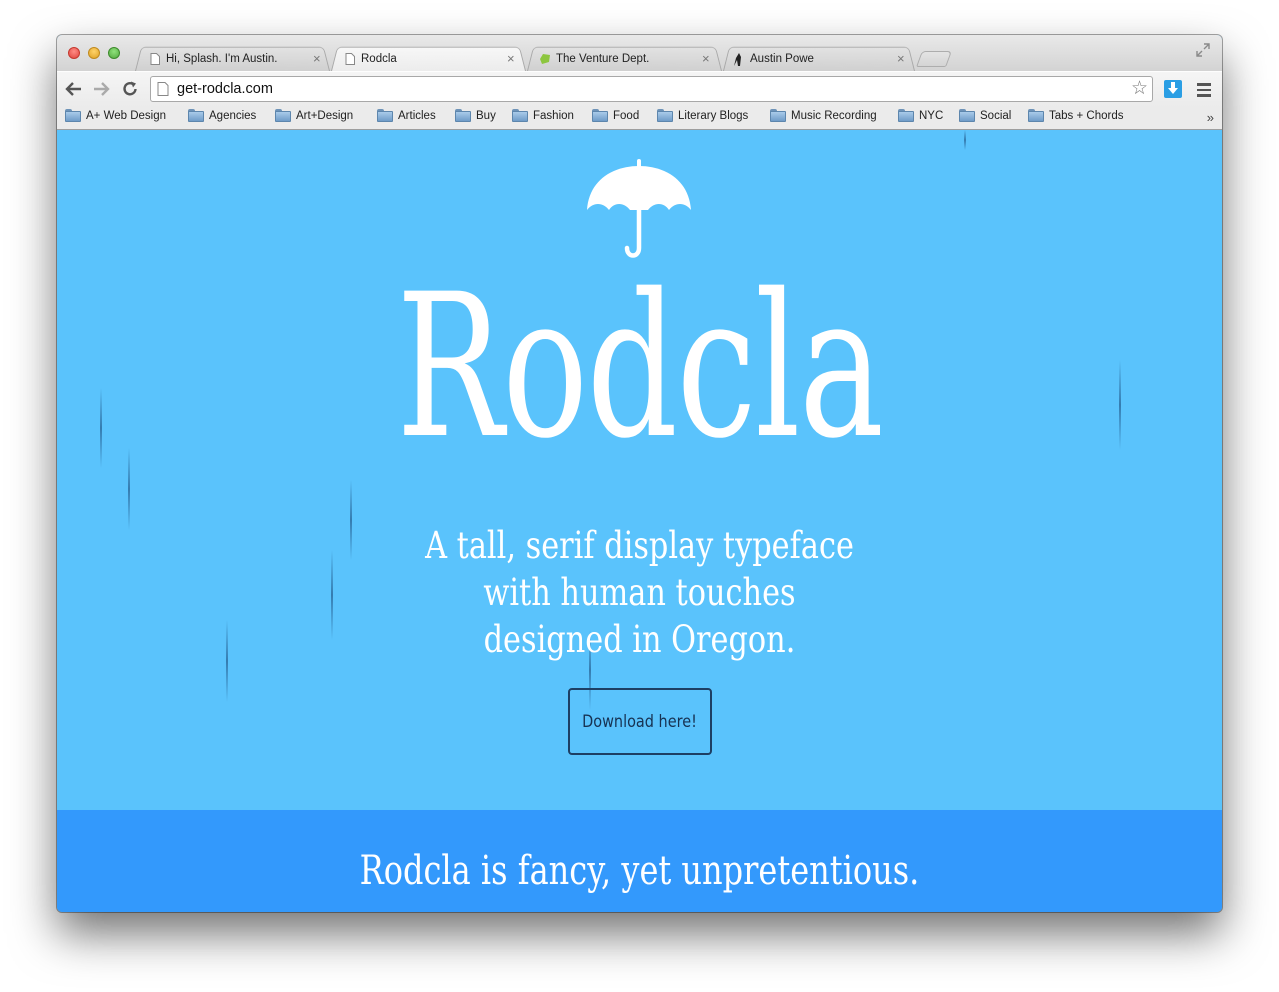 This screenshot has width=1279, height=992. What do you see at coordinates (639, 871) in the screenshot?
I see `band-heading: Rodcla is fancy, yet unpretentious.` at bounding box center [639, 871].